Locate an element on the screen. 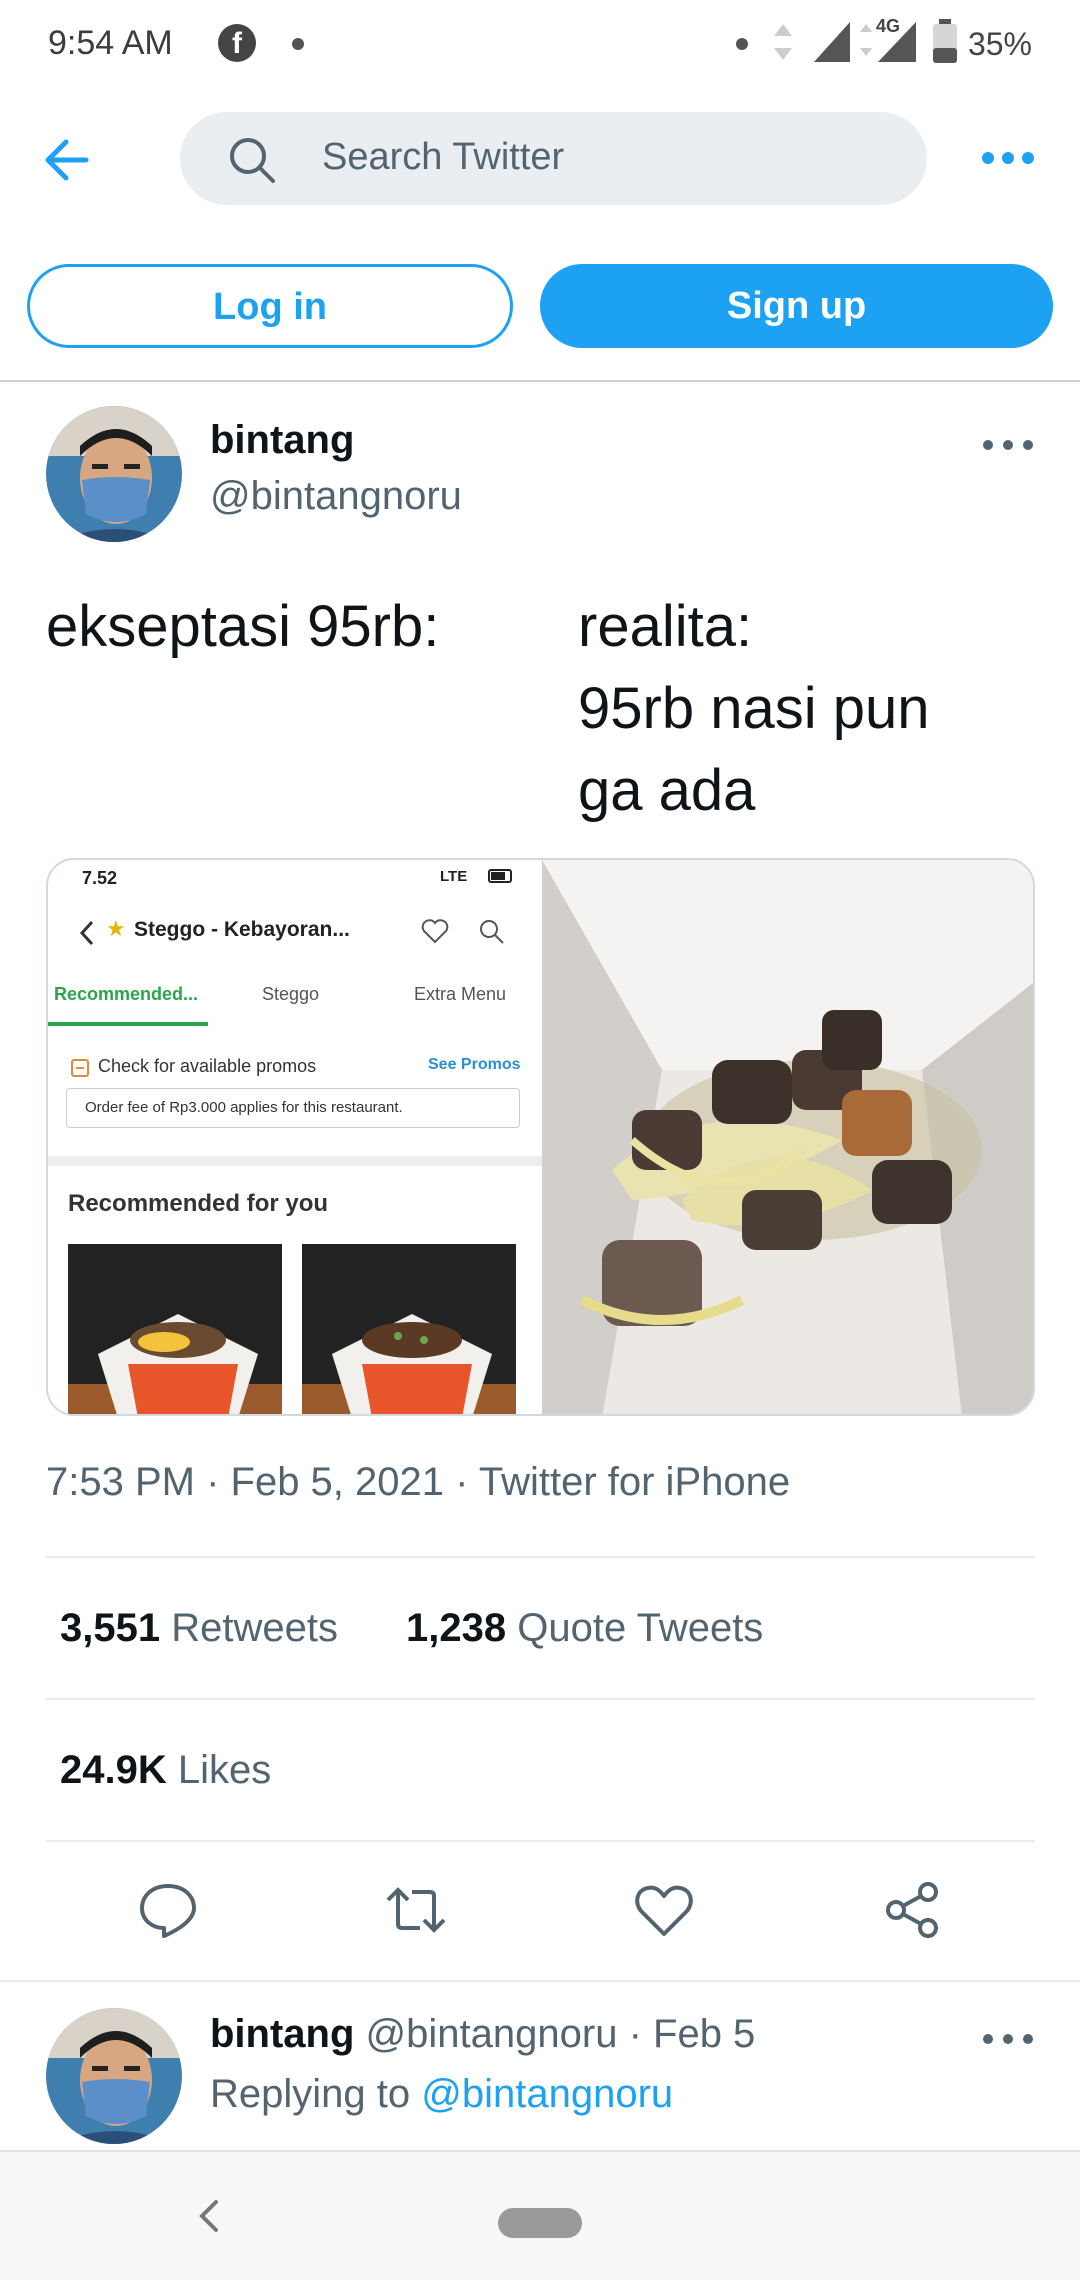 The image size is (1080, 2280). screenshot-promo-icon is located at coordinates (80, 1068).